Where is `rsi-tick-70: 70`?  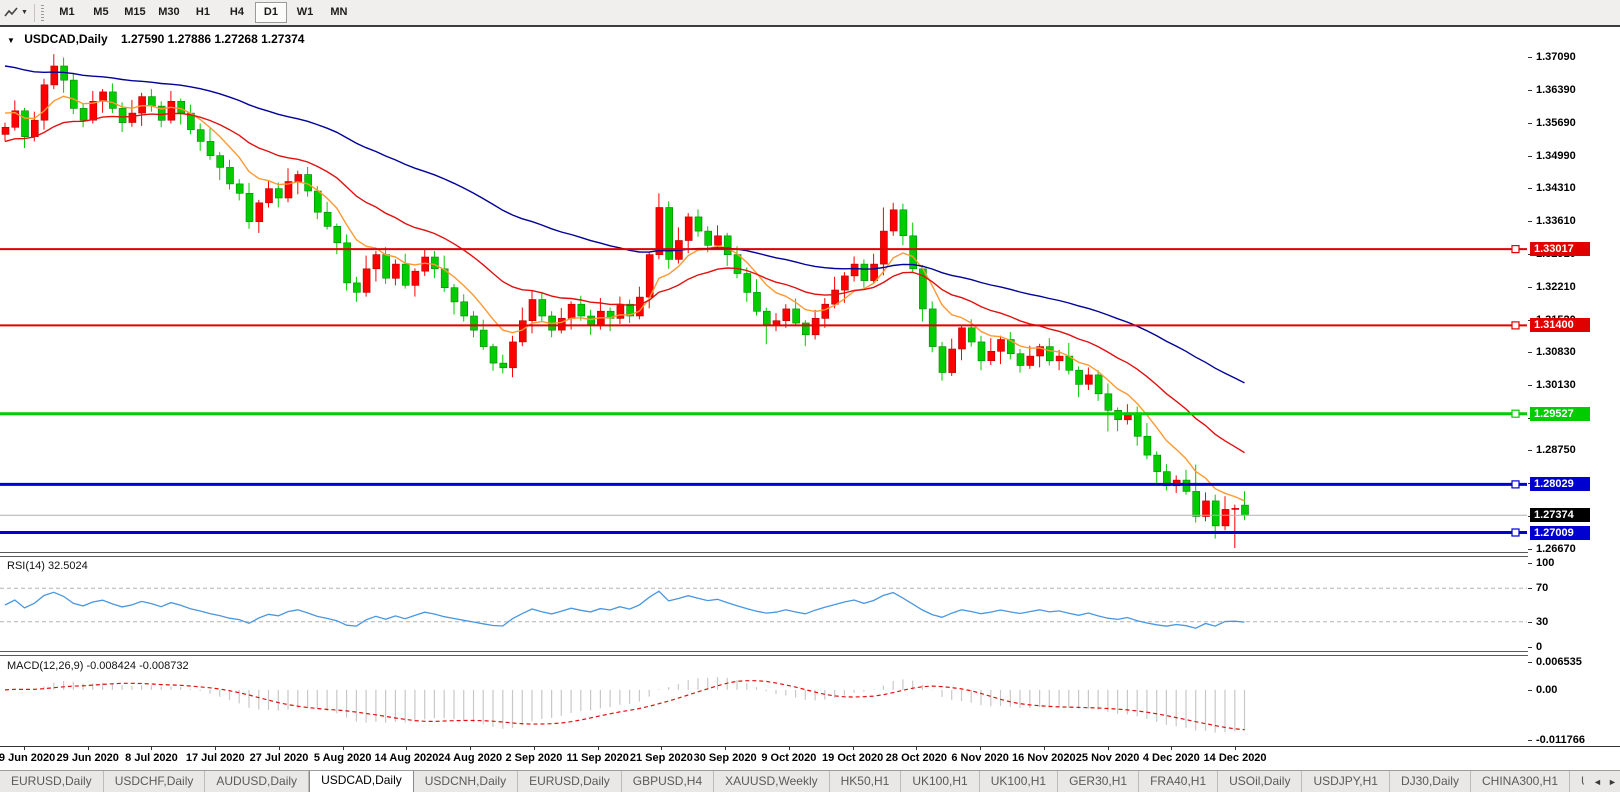 rsi-tick-70: 70 is located at coordinates (1542, 588).